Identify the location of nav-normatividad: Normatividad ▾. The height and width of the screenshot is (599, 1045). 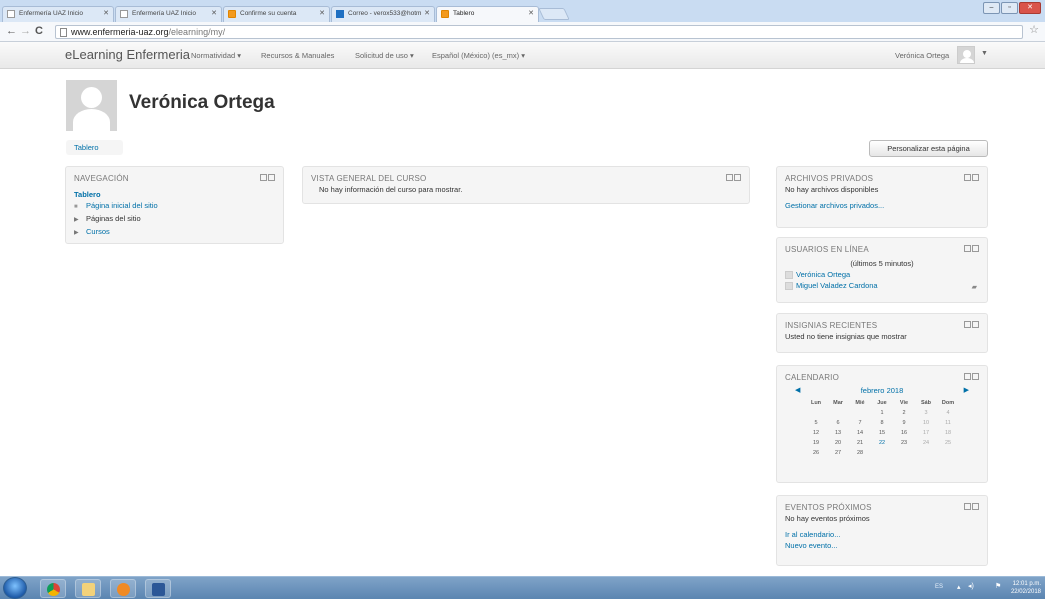
(216, 55).